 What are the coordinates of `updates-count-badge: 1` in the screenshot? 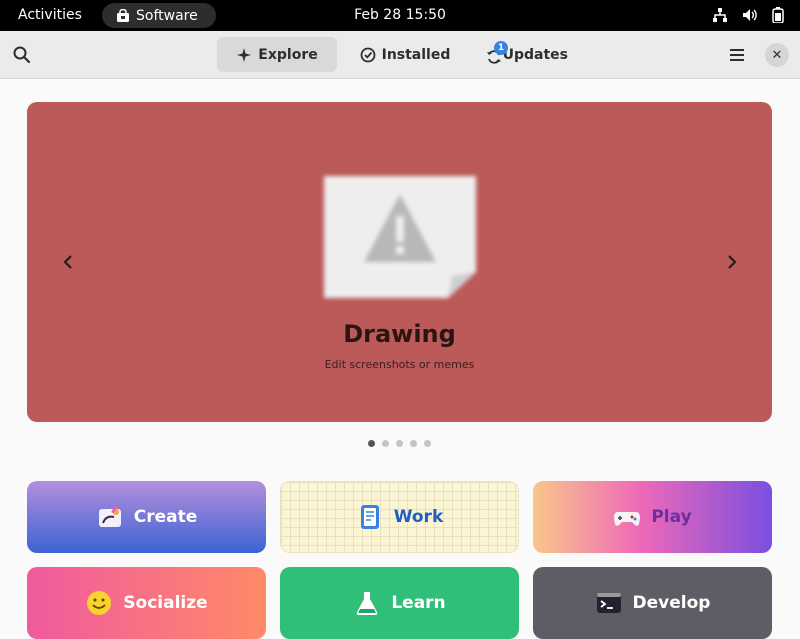 It's located at (501, 47).